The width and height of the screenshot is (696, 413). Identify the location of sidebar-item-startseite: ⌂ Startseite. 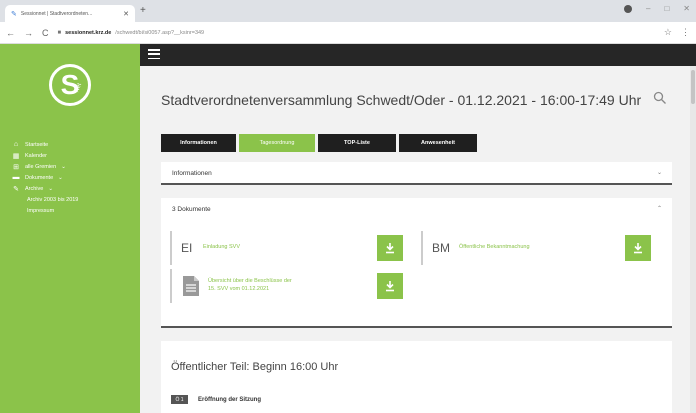
(74, 144).